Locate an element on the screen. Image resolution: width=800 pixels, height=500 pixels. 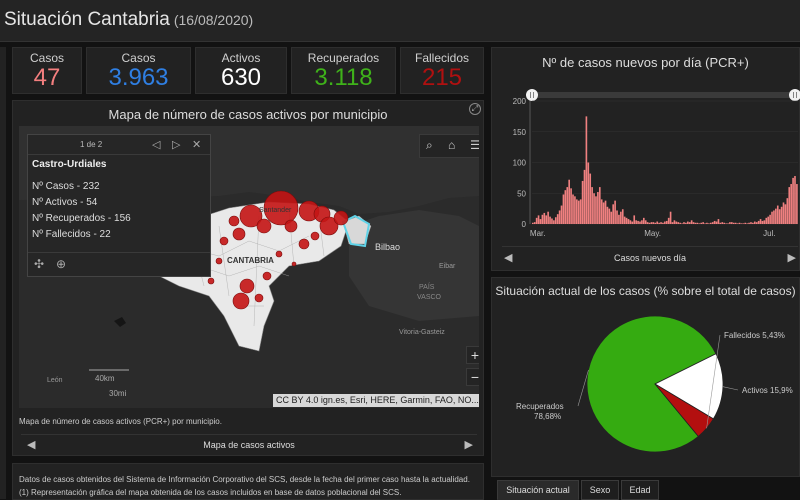
zoom-out-button: − is located at coordinates (472, 377).